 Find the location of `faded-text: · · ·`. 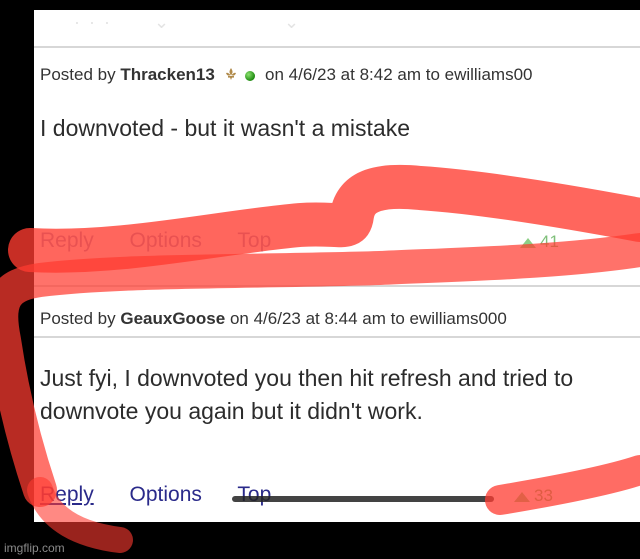

faded-text: · · · is located at coordinates (93, 22).